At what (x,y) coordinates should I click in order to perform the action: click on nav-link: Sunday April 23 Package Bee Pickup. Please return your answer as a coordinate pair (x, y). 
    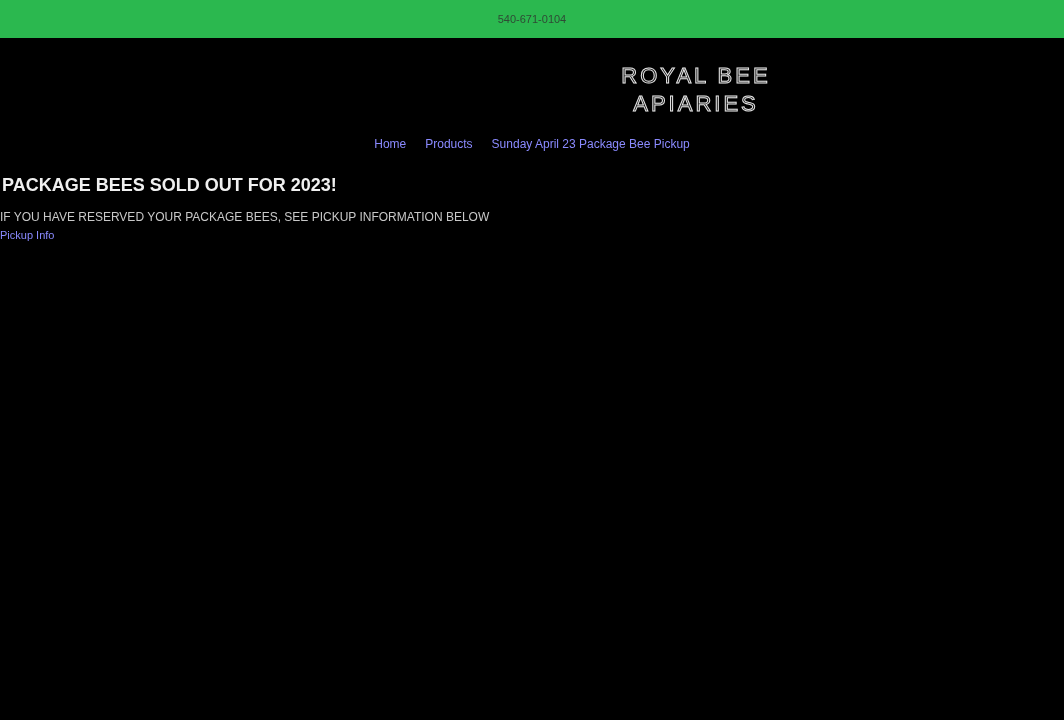
    Looking at the image, I should click on (590, 144).